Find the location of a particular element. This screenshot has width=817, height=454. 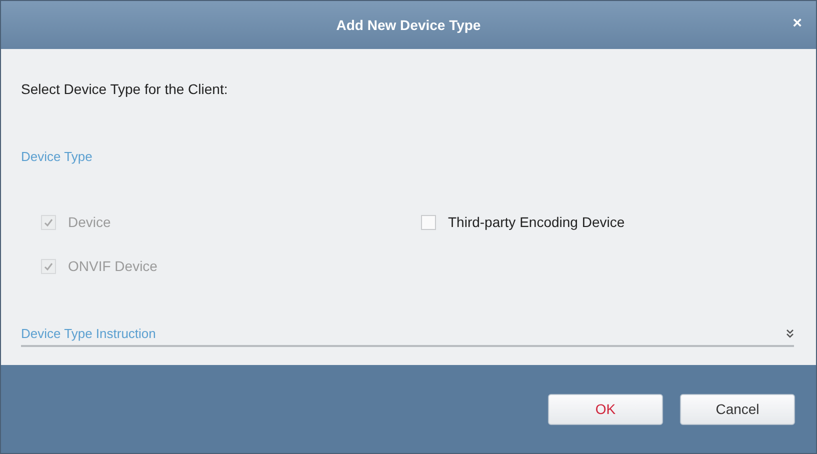

checkbox is located at coordinates (428, 222).